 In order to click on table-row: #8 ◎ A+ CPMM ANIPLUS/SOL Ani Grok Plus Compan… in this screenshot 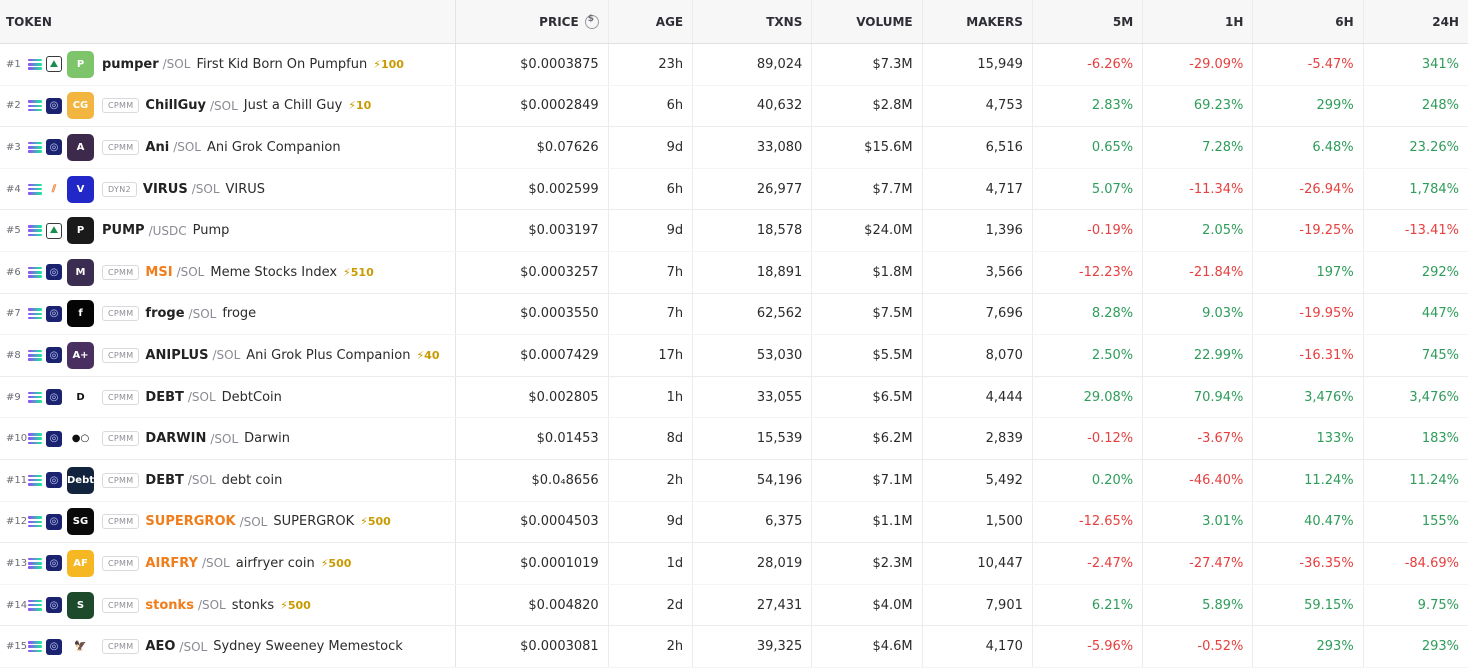, I will do `click(734, 356)`.